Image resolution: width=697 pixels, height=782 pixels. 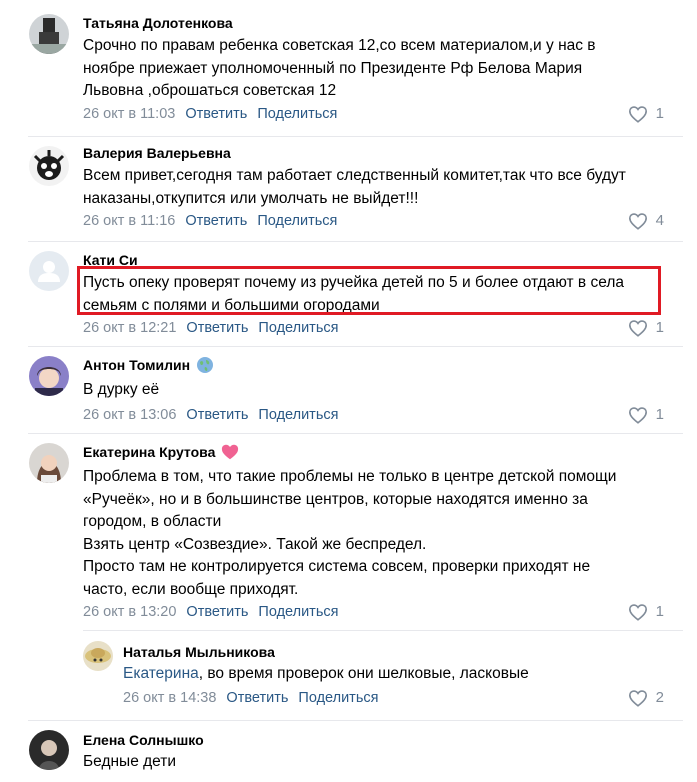 What do you see at coordinates (129, 221) in the screenshot?
I see `comment-date: 26 окт в 11:16` at bounding box center [129, 221].